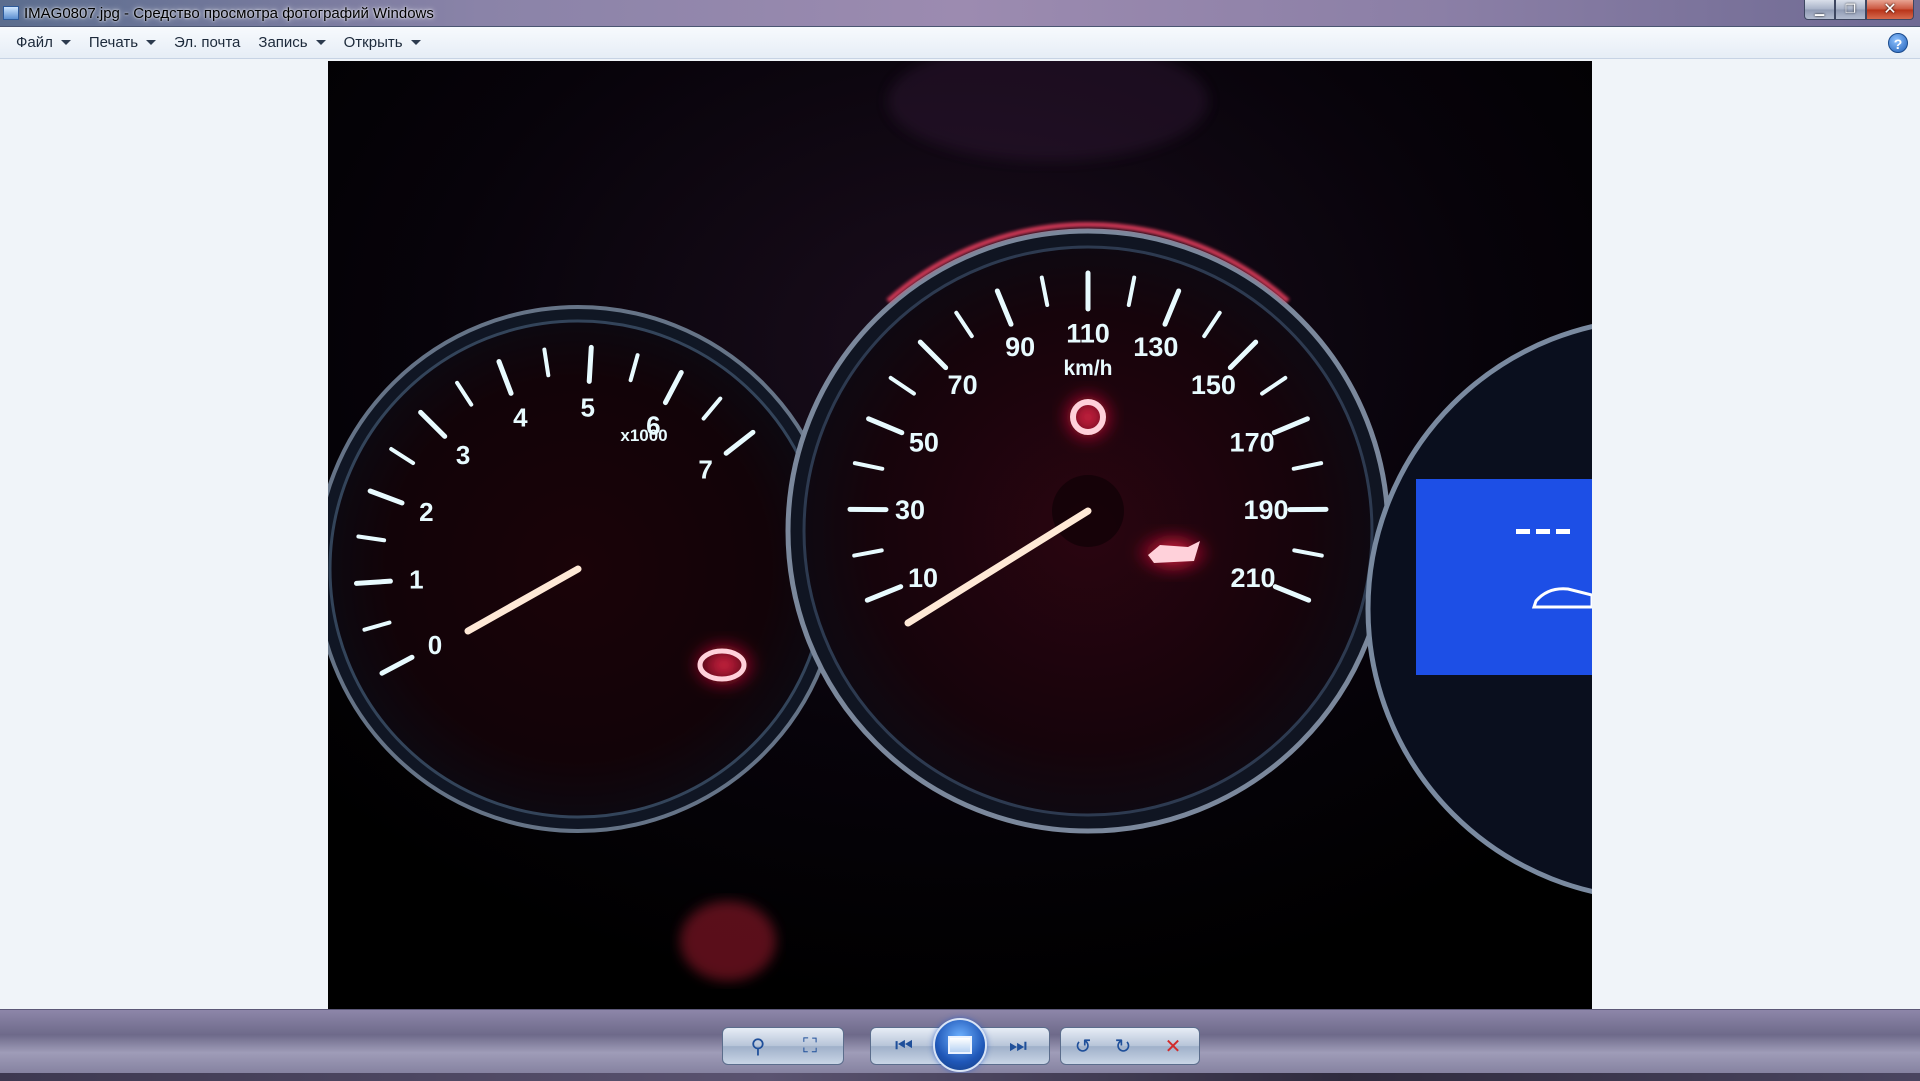 The height and width of the screenshot is (1081, 1920). I want to click on speedometer-label: 150, so click(1213, 385).